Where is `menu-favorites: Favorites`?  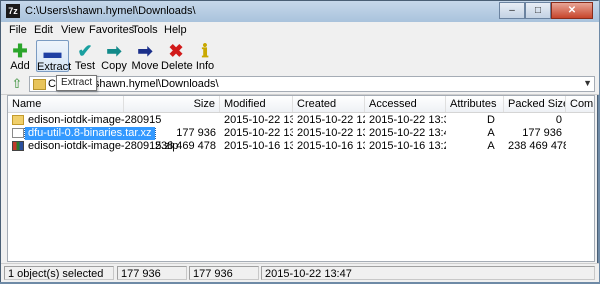 menu-favorites: Favorites is located at coordinates (111, 30).